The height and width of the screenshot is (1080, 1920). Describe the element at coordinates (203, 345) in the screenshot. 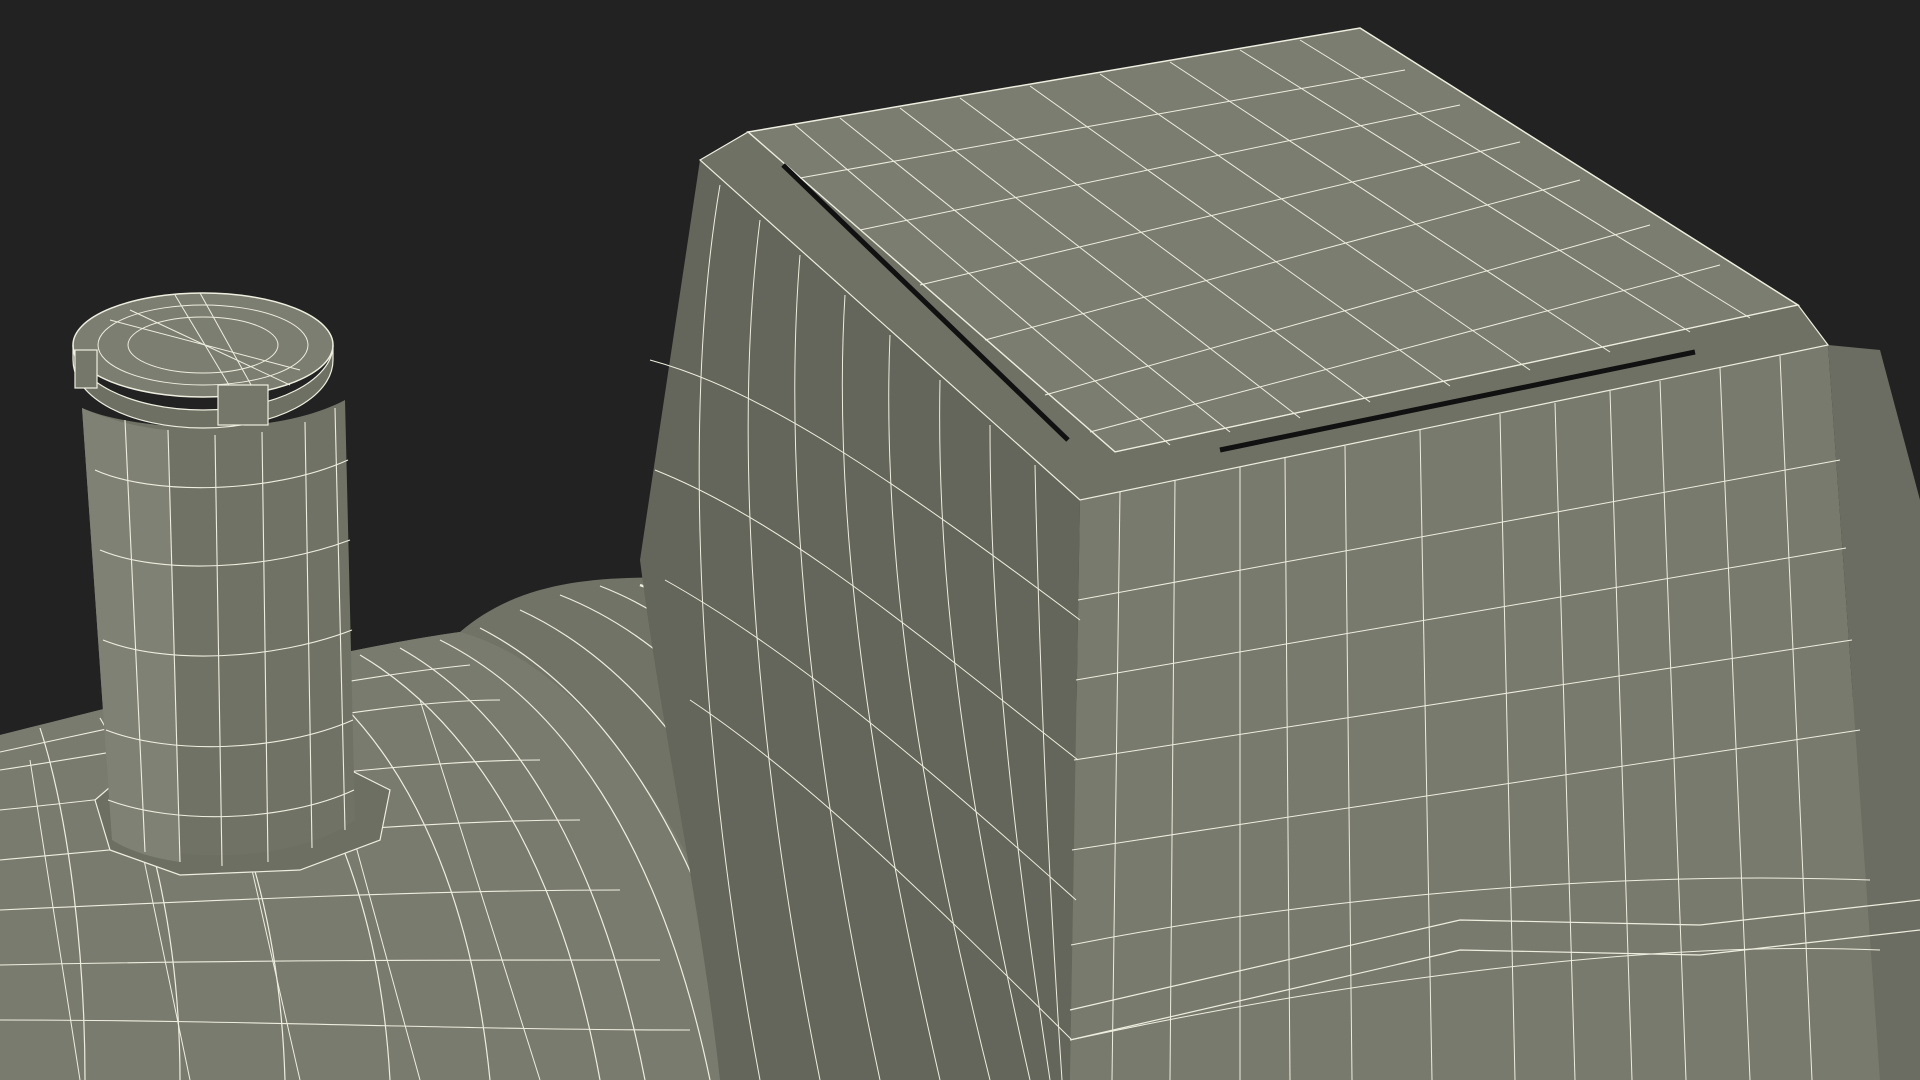

I see `vent-pipe-cap` at that location.